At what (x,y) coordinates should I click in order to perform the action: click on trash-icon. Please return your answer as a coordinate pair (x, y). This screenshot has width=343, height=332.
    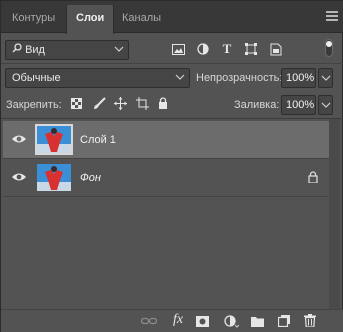
    Looking at the image, I should click on (310, 320).